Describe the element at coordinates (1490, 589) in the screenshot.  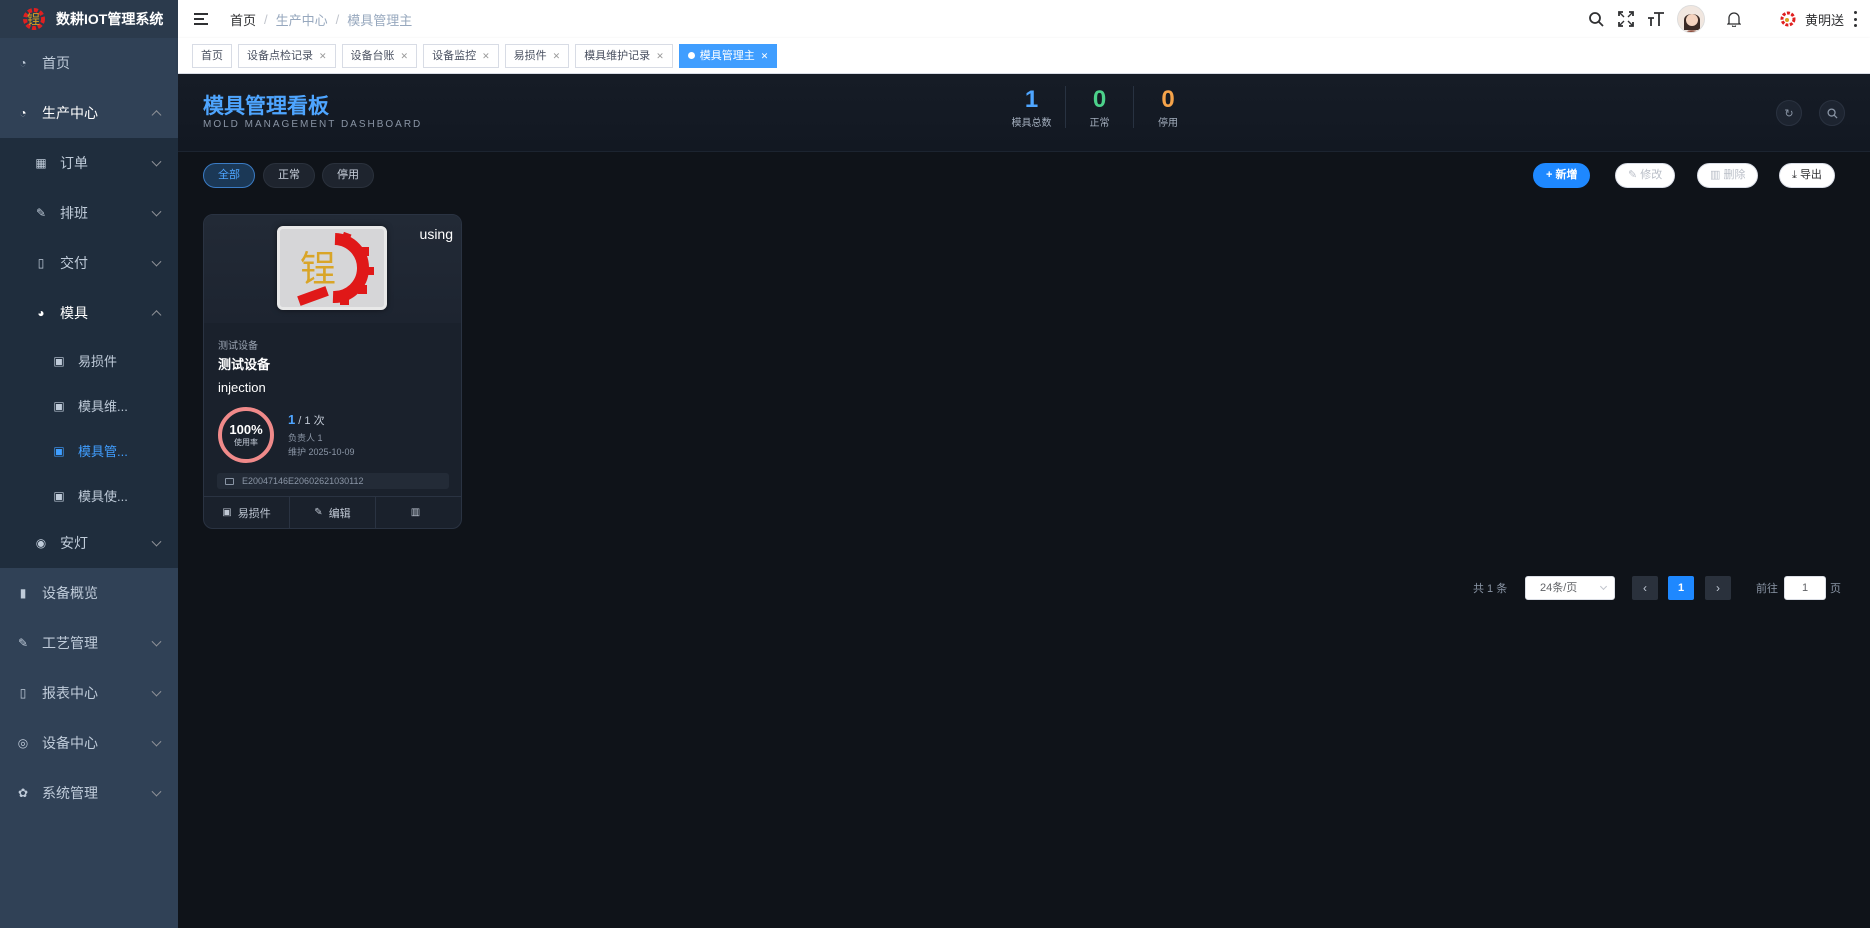
I see `pagination-total: 共 1 条` at that location.